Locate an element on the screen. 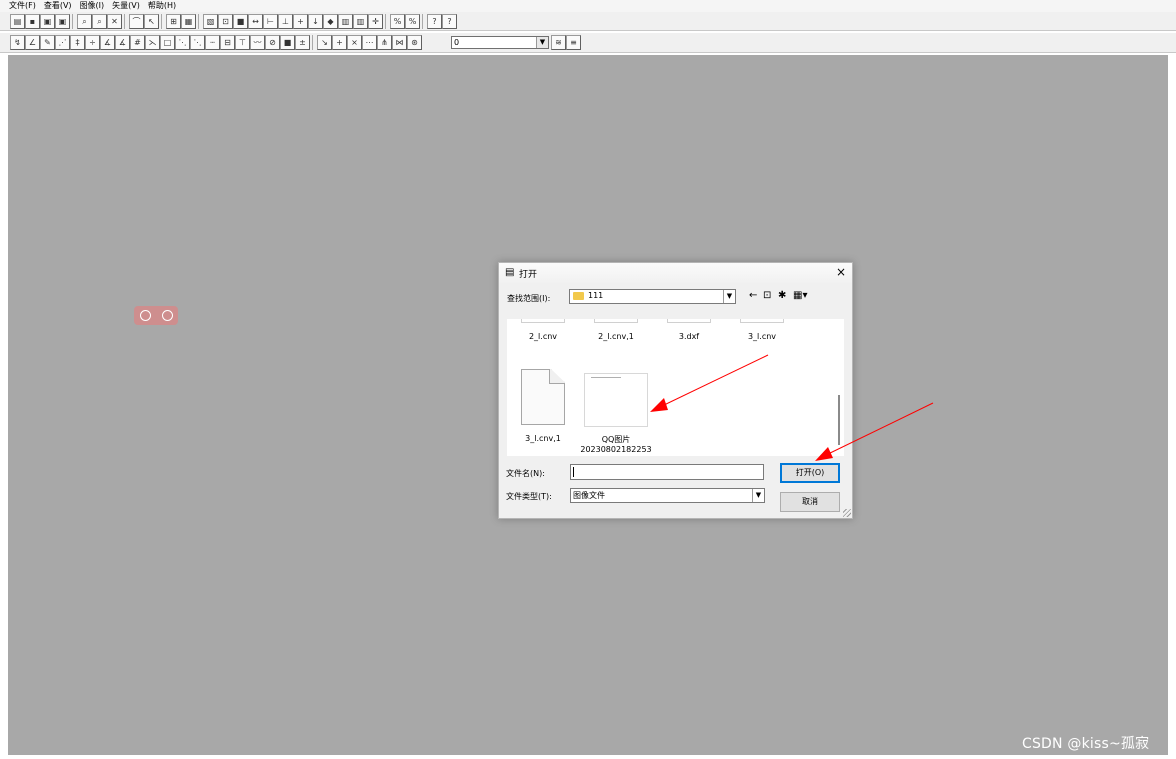 Image resolution: width=1176 pixels, height=759 pixels. polyline-icon: ∠ is located at coordinates (32, 42).